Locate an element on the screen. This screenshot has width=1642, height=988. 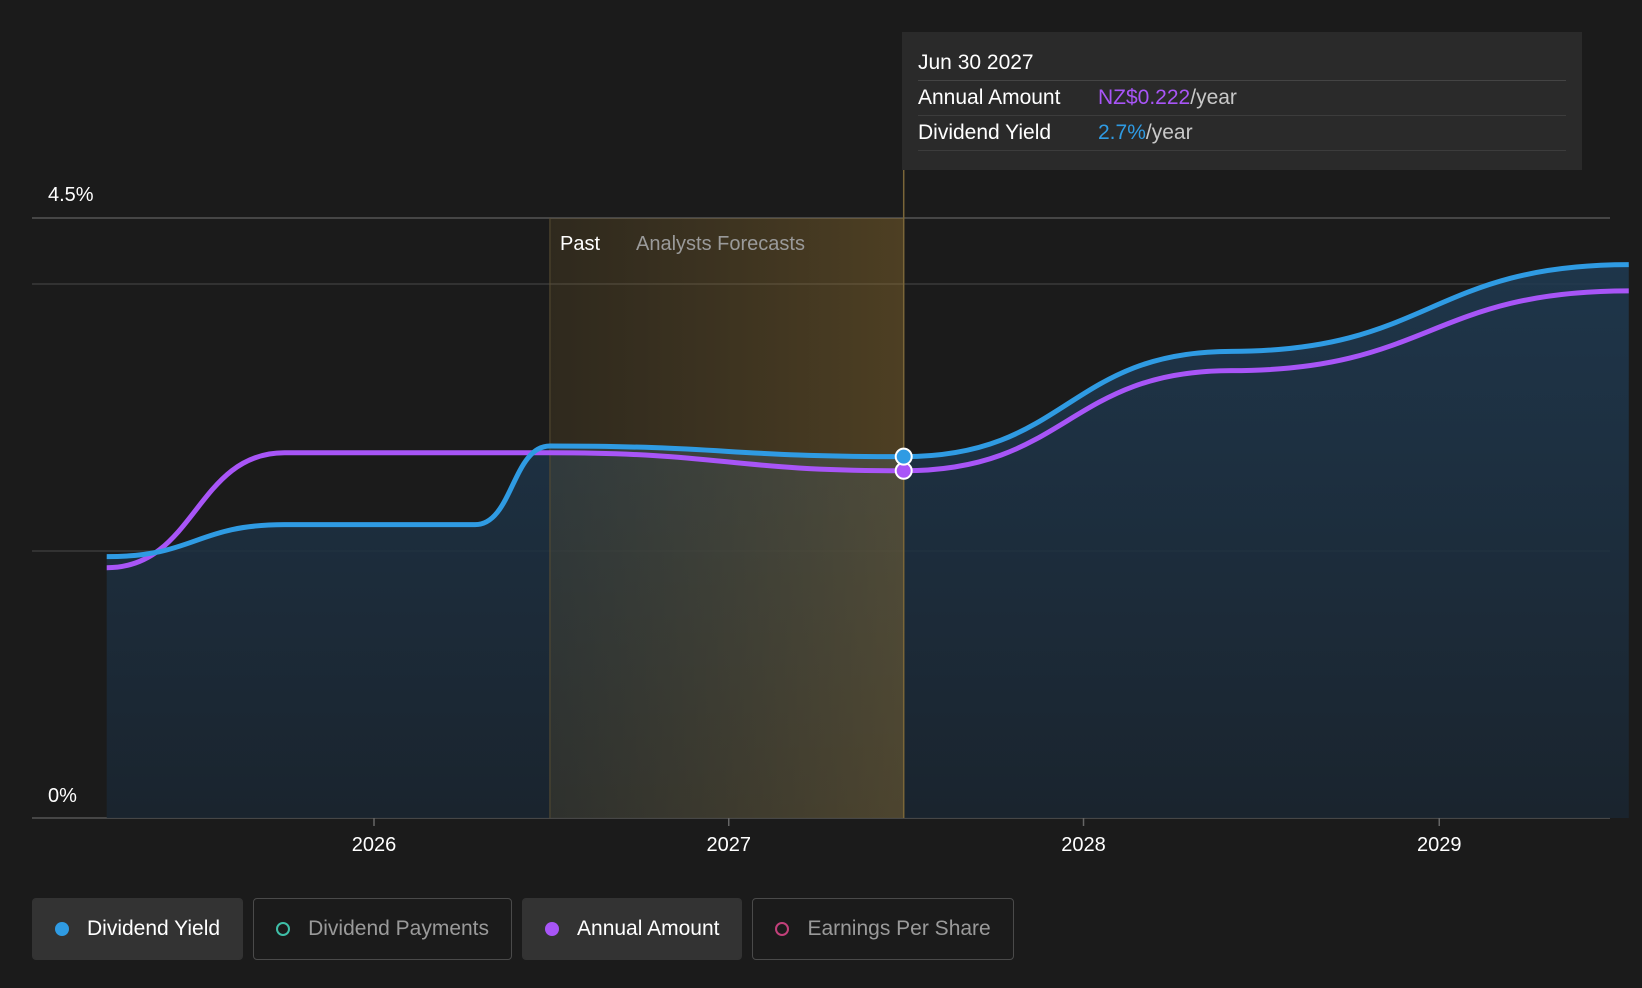
past-shade is located at coordinates (726, 518).